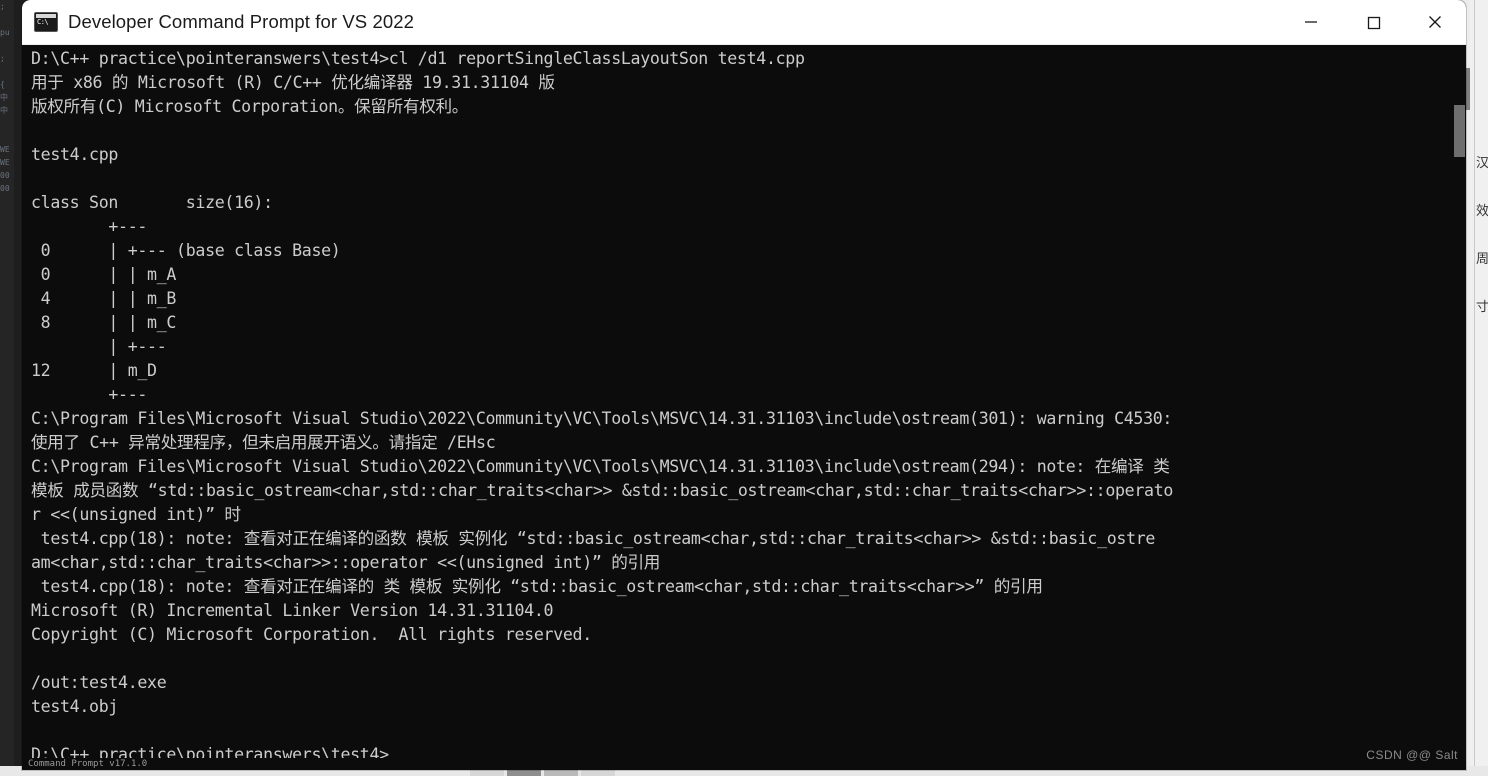 The height and width of the screenshot is (776, 1488). Describe the element at coordinates (1412, 755) in the screenshot. I see `watermark: CSDN @@ Salt` at that location.